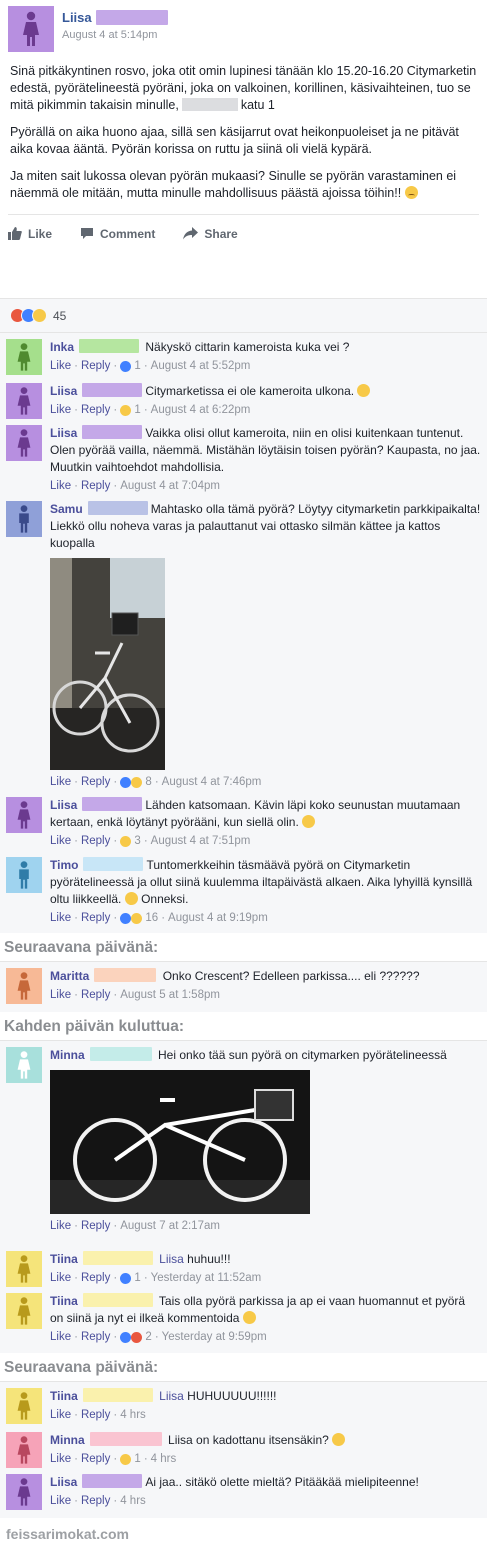 This screenshot has height=1554, width=487. Describe the element at coordinates (209, 1259) in the screenshot. I see `comment-text: huhuu!!!` at that location.